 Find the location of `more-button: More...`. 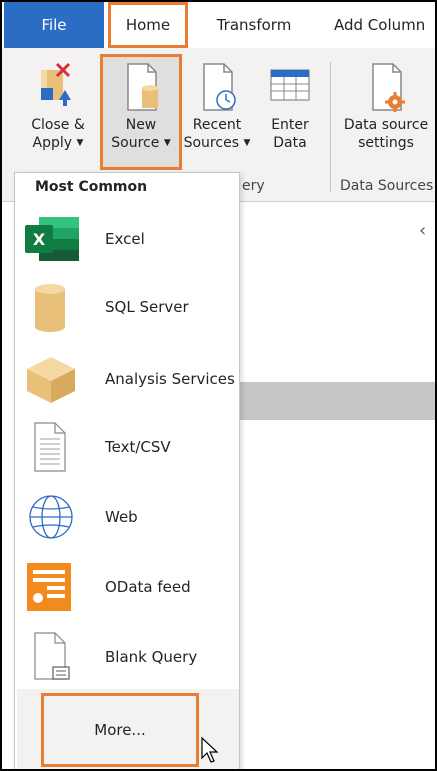

more-button: More... is located at coordinates (120, 730).